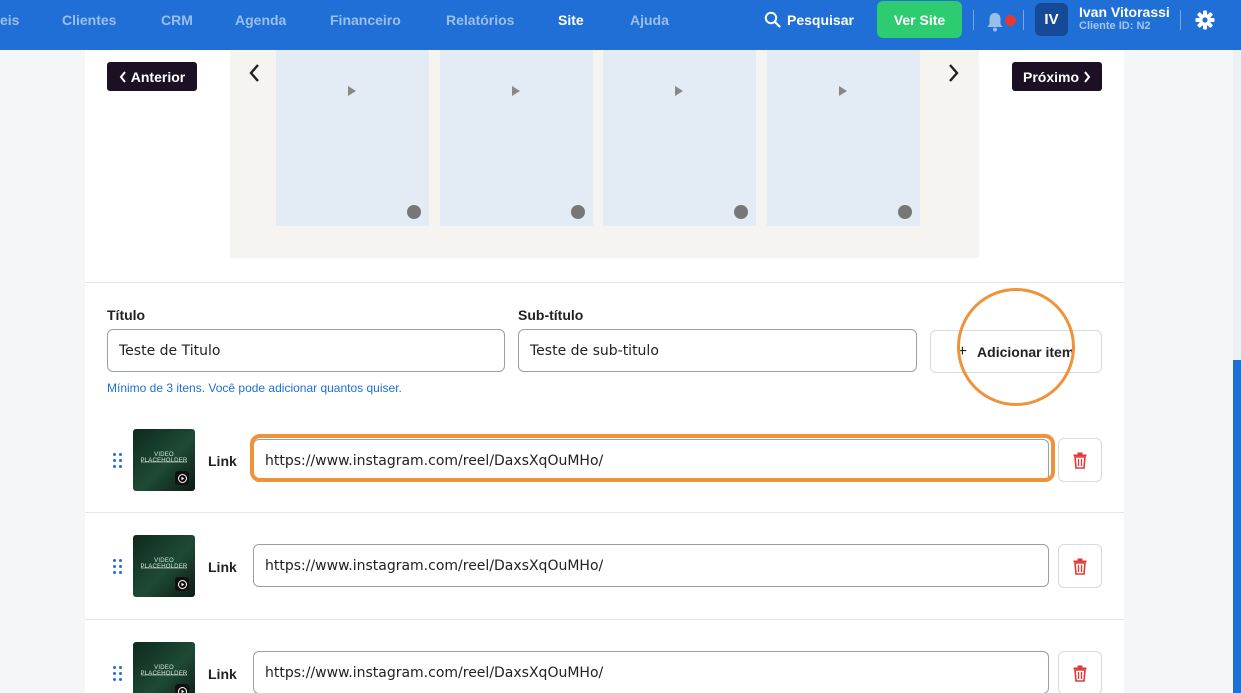  What do you see at coordinates (126, 315) in the screenshot?
I see `title-label: Título` at bounding box center [126, 315].